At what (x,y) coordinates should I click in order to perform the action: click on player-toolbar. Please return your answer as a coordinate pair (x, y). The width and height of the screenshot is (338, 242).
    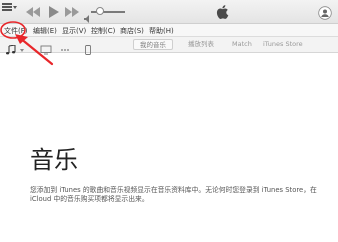
    Looking at the image, I should click on (169, 12).